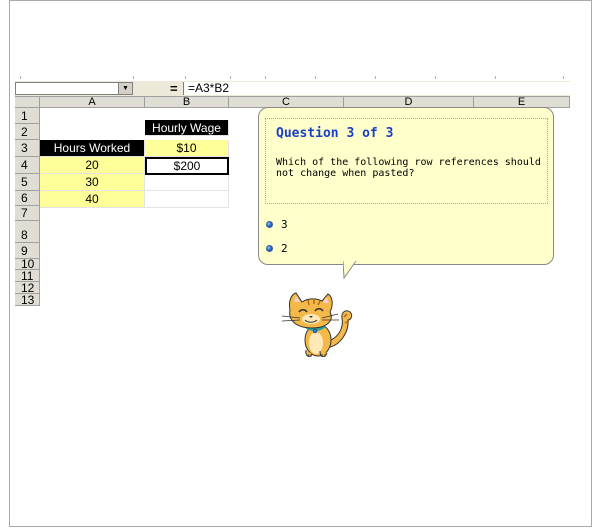  I want to click on cell-b4, so click(187, 183).